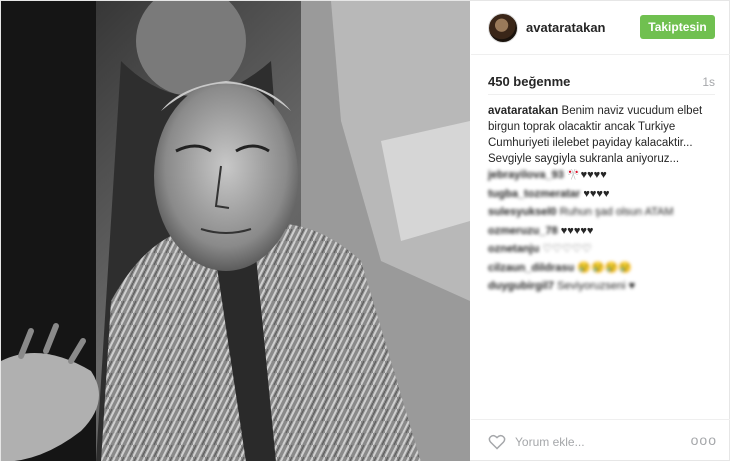 The image size is (730, 461). Describe the element at coordinates (529, 81) in the screenshot. I see `likes-count: 450 beğenme` at that location.